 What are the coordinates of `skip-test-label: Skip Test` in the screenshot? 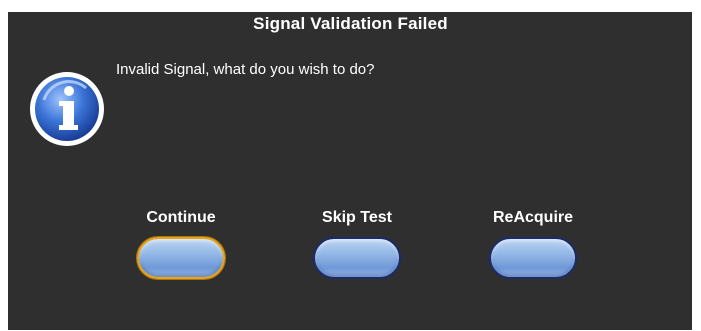 It's located at (357, 217).